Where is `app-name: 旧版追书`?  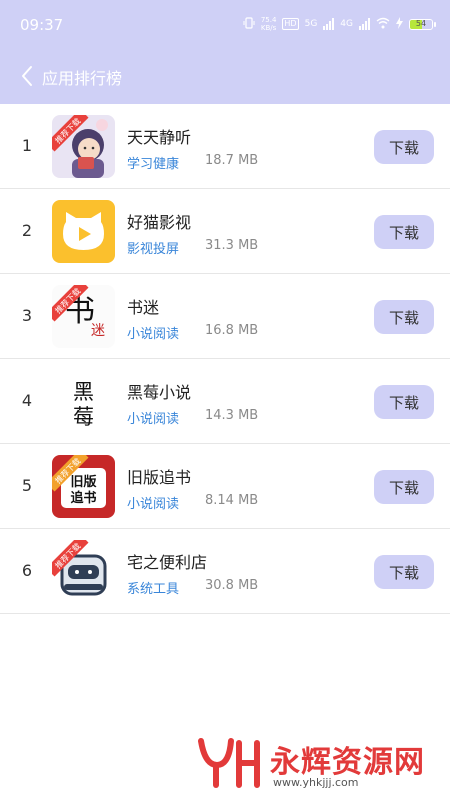
app-name: 旧版追书 is located at coordinates (159, 477).